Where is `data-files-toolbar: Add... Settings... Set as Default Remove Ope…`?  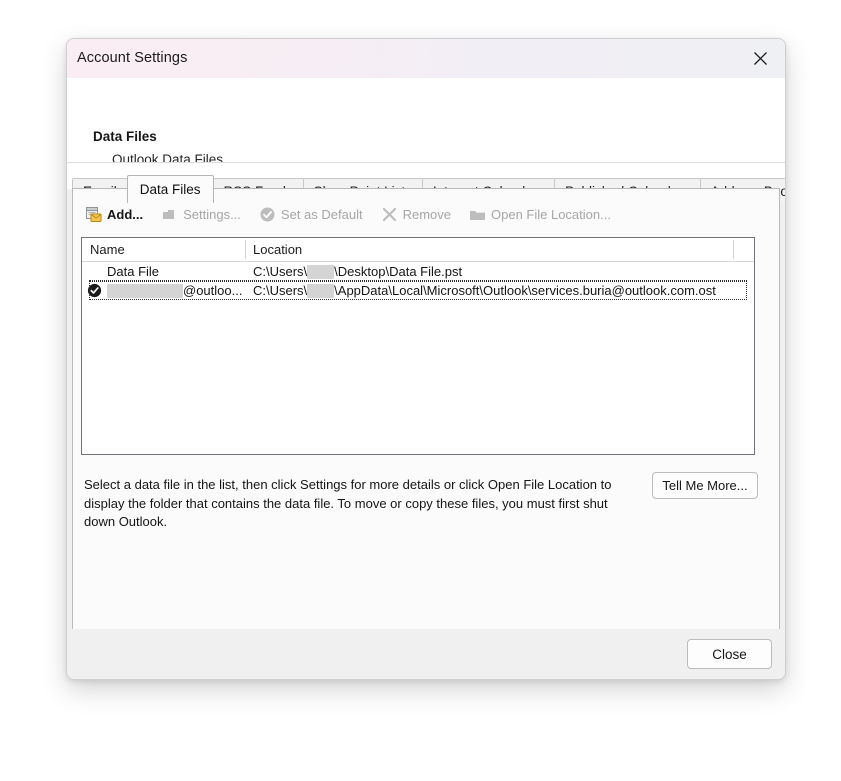
data-files-toolbar: Add... Settings... Set as Default Remove Ope… is located at coordinates (353, 214).